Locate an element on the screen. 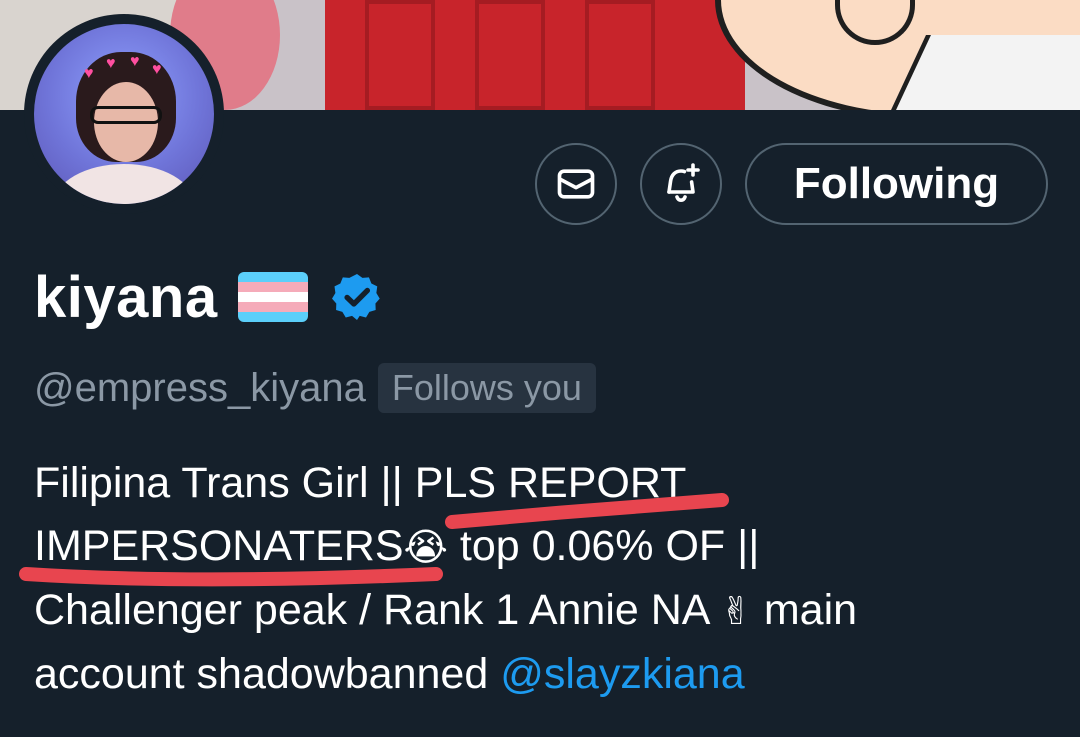 This screenshot has width=1080, height=737. victory-hand-emoji-icon: ✌ is located at coordinates (736, 611).